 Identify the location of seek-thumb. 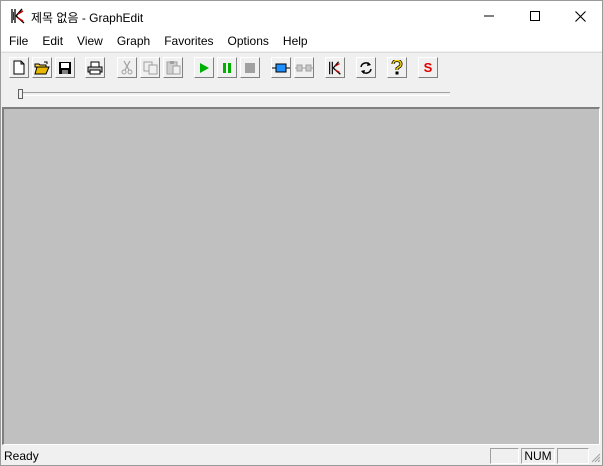
(20, 94).